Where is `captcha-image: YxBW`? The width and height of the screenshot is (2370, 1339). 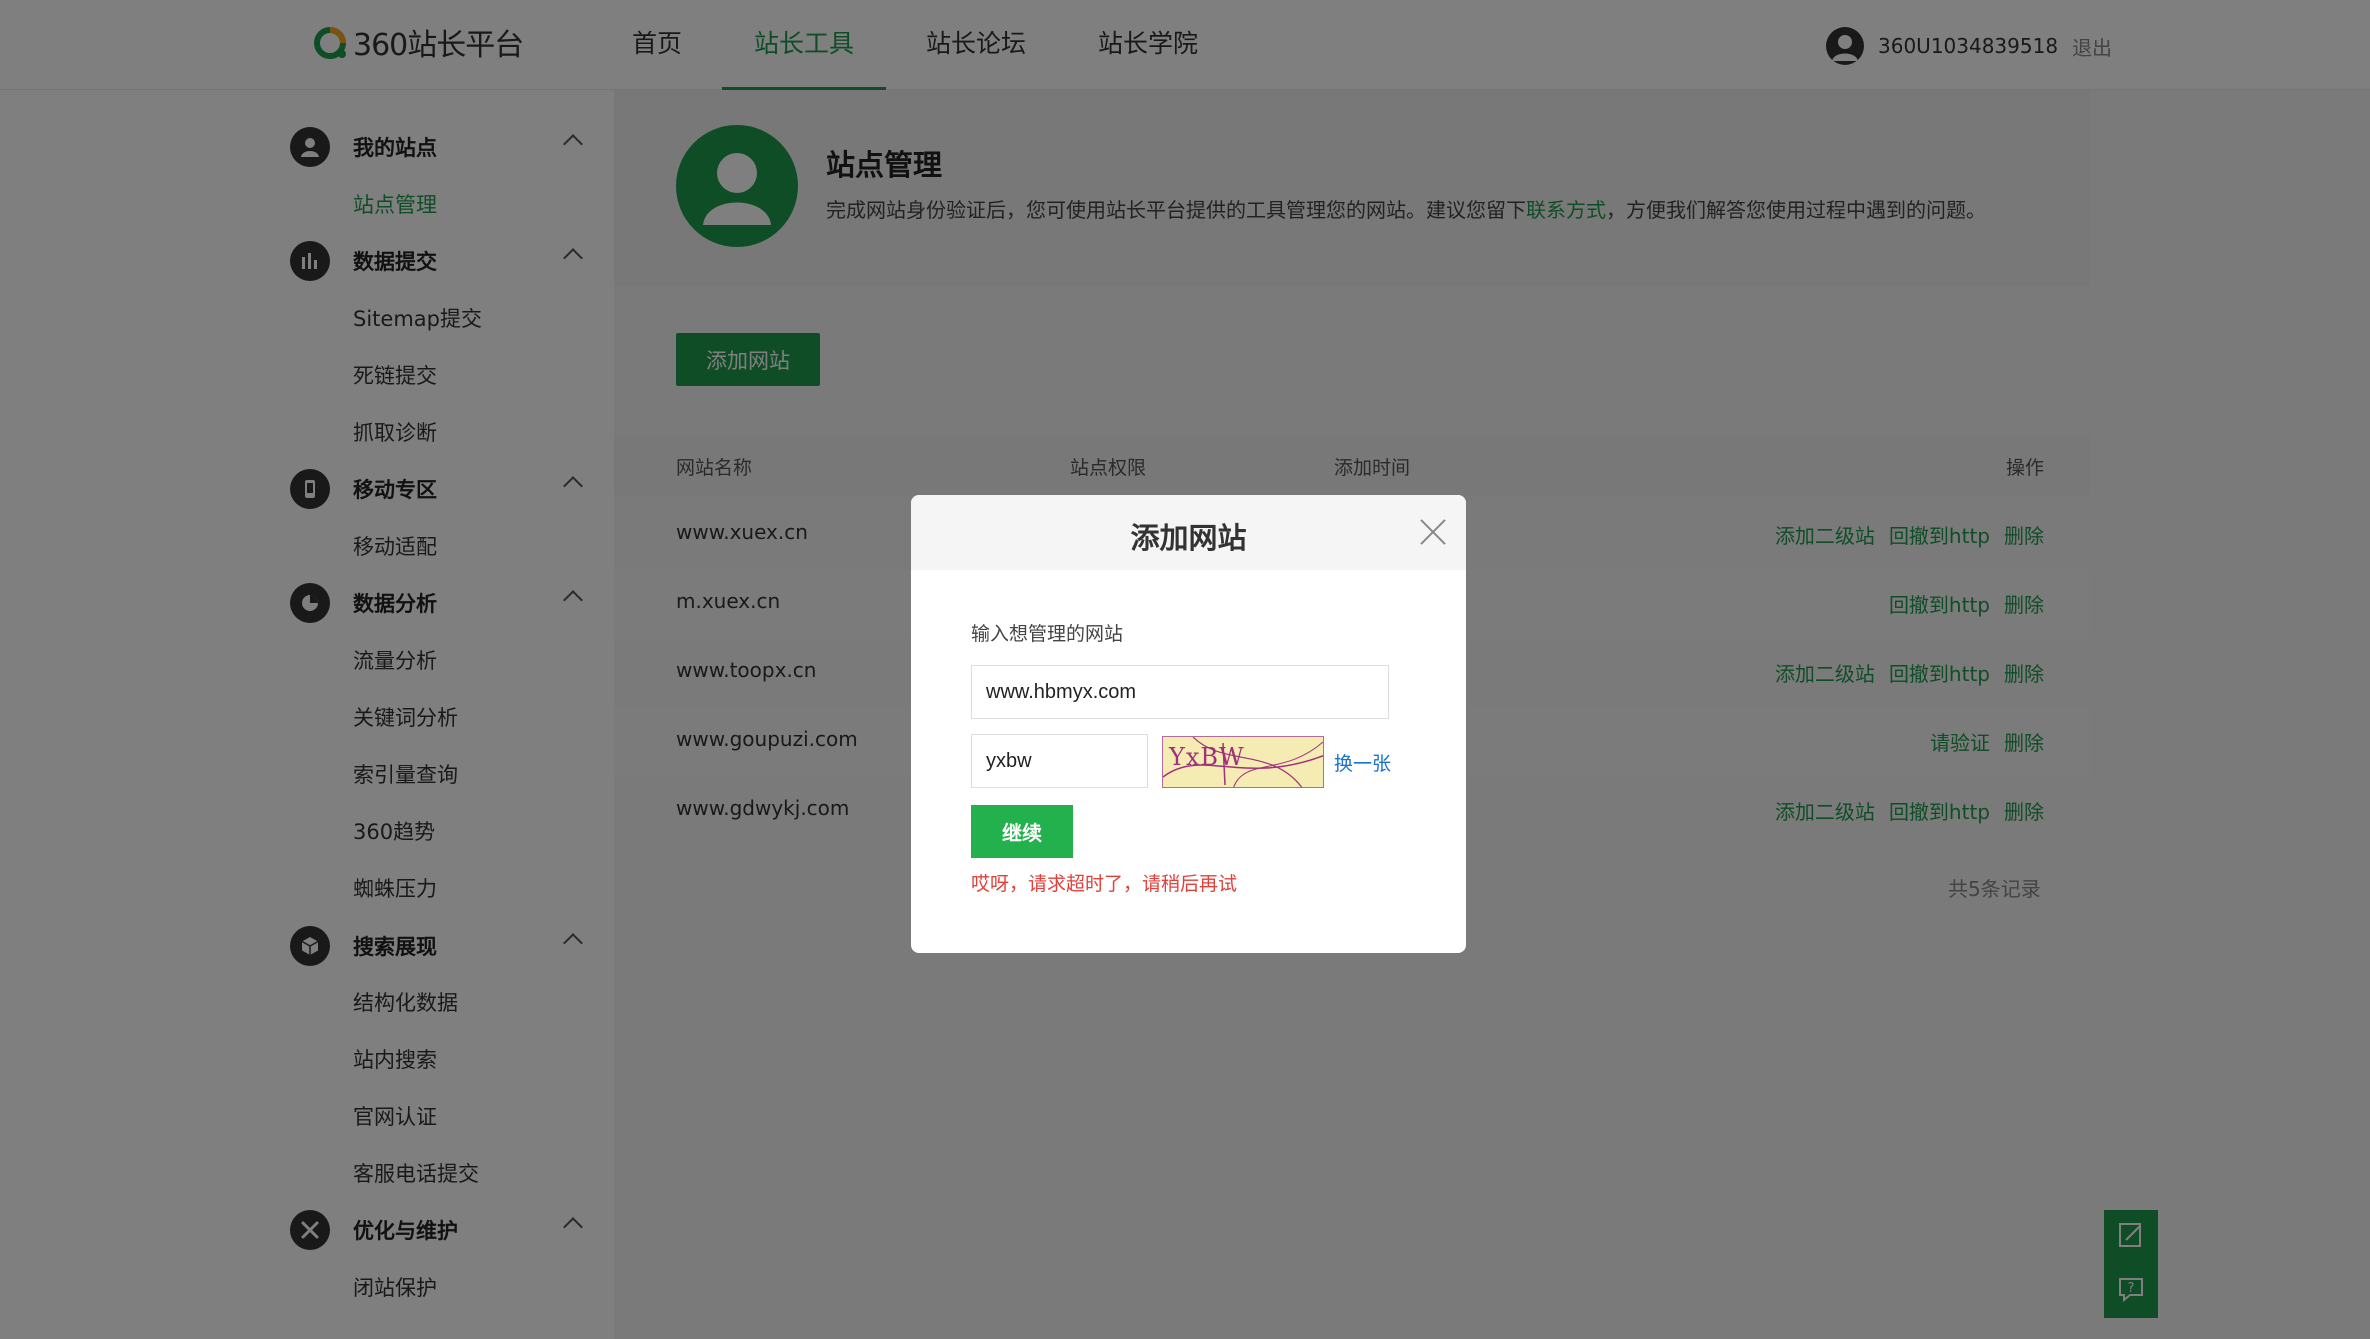 captcha-image: YxBW is located at coordinates (1243, 762).